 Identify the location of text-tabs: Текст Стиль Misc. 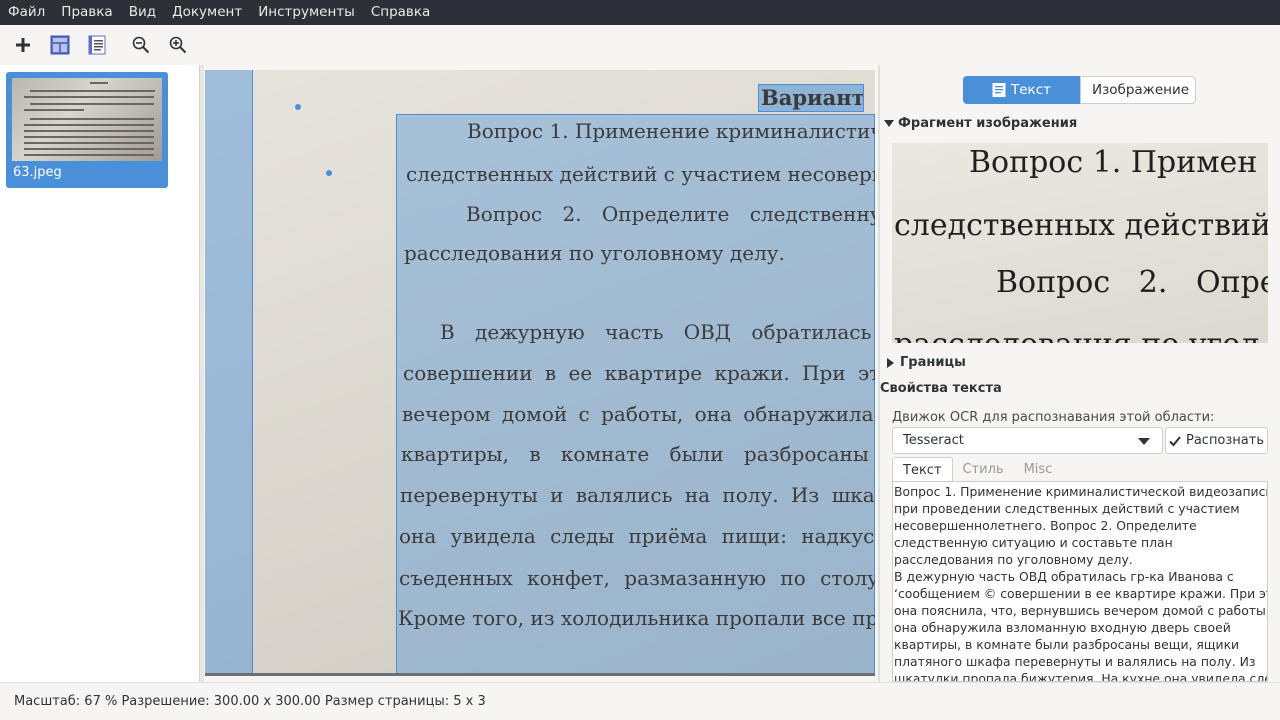
(977, 469).